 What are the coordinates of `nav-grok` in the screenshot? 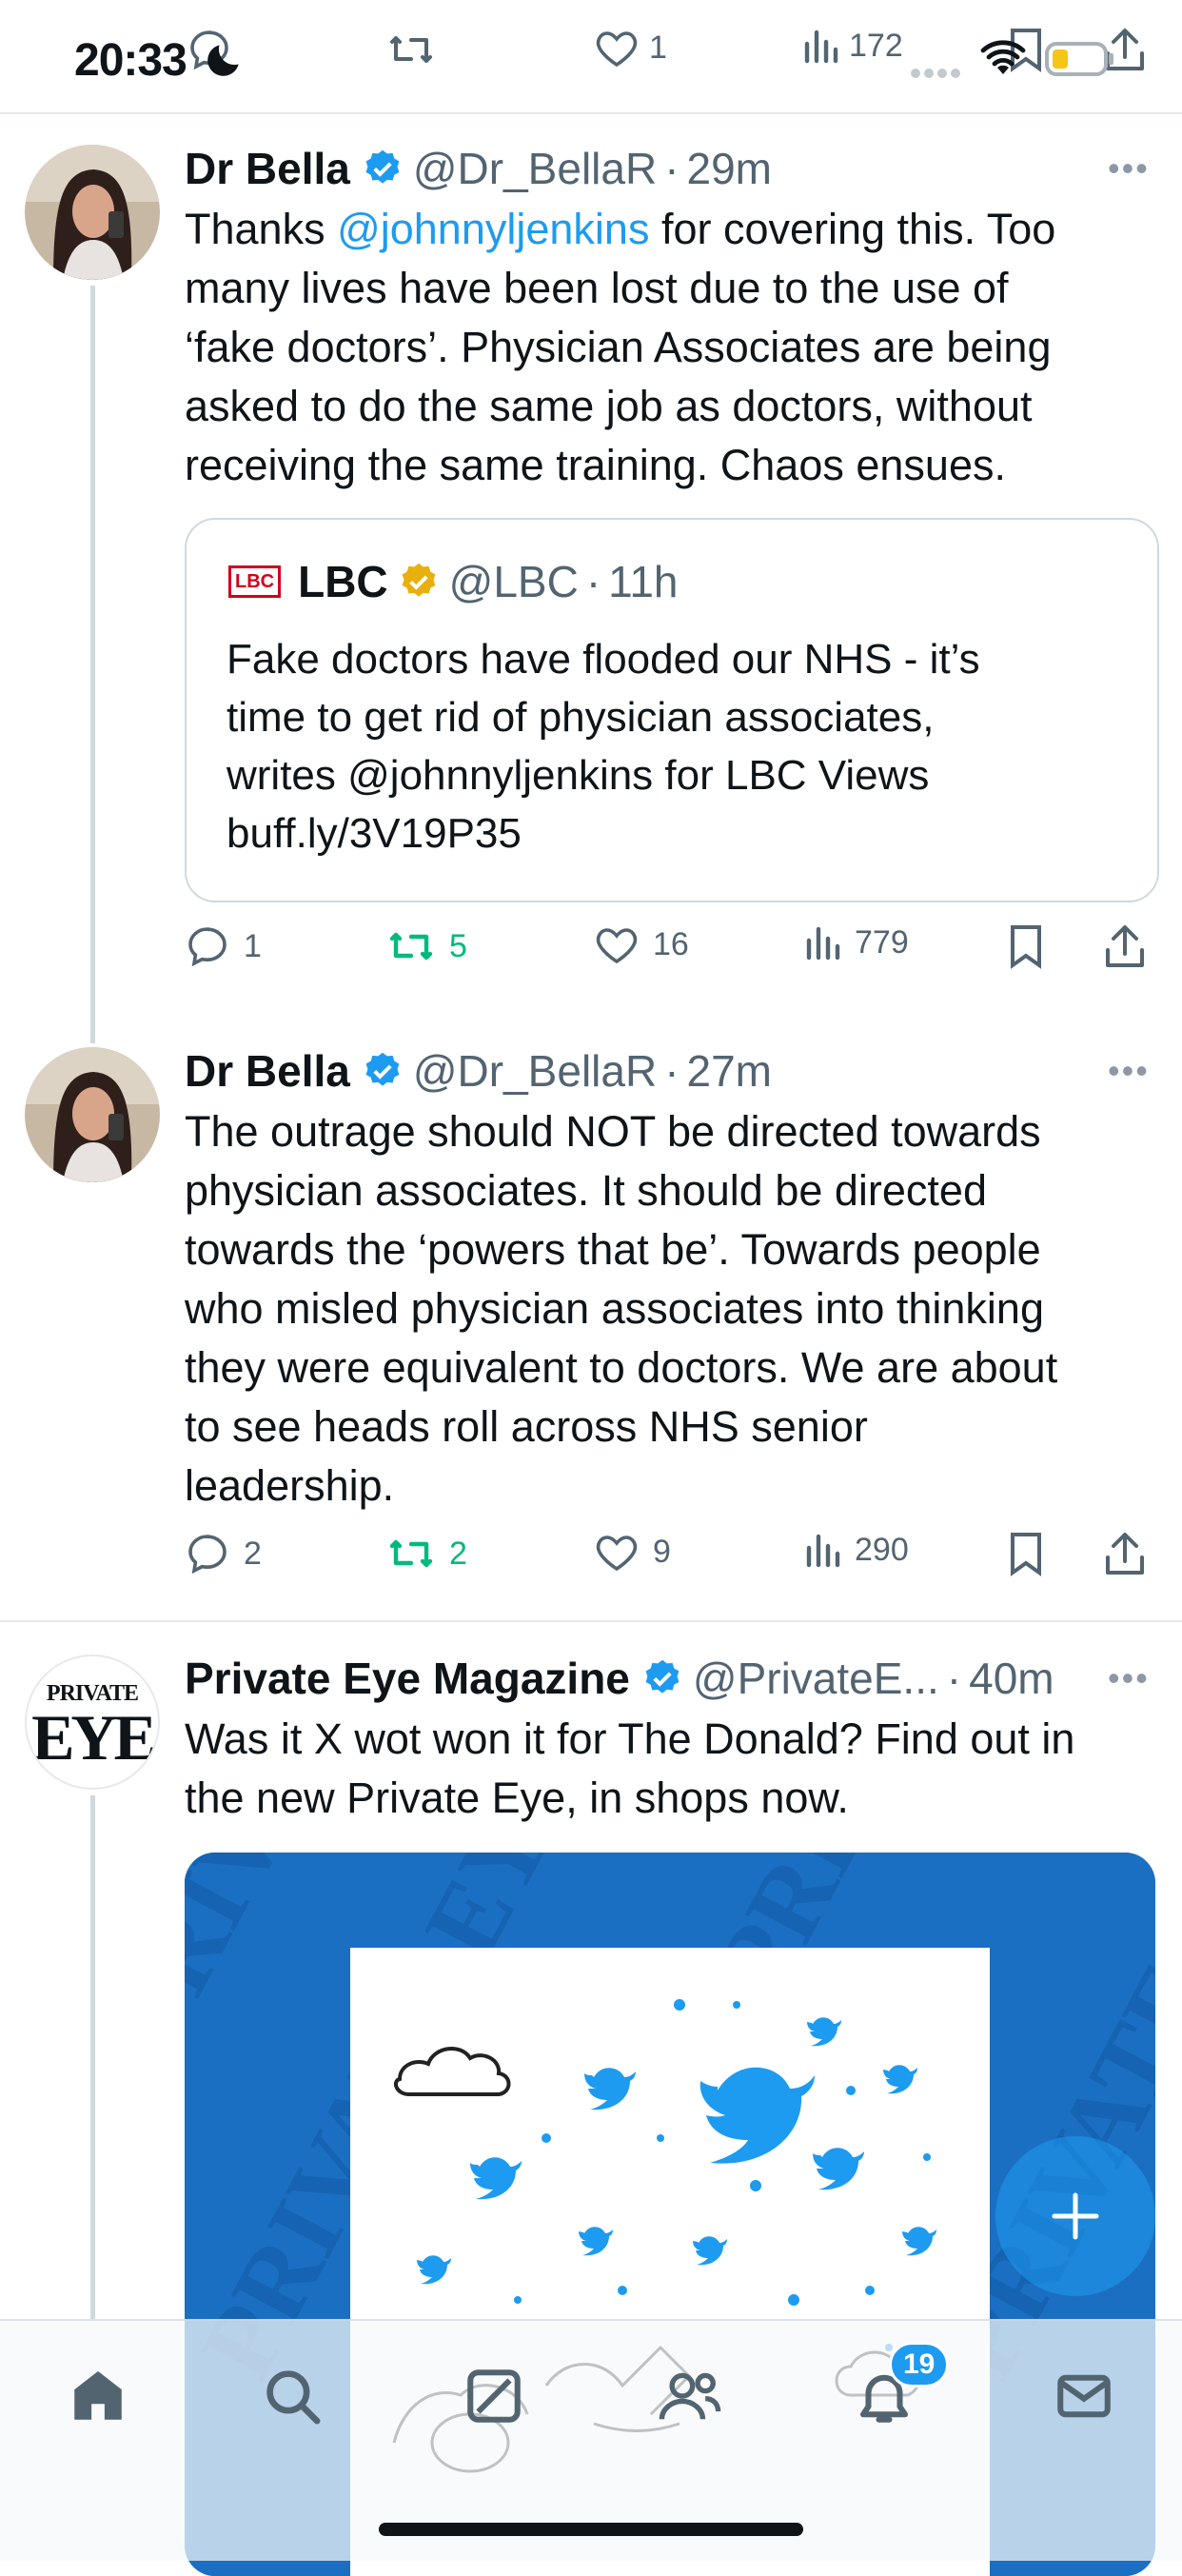 It's located at (494, 2398).